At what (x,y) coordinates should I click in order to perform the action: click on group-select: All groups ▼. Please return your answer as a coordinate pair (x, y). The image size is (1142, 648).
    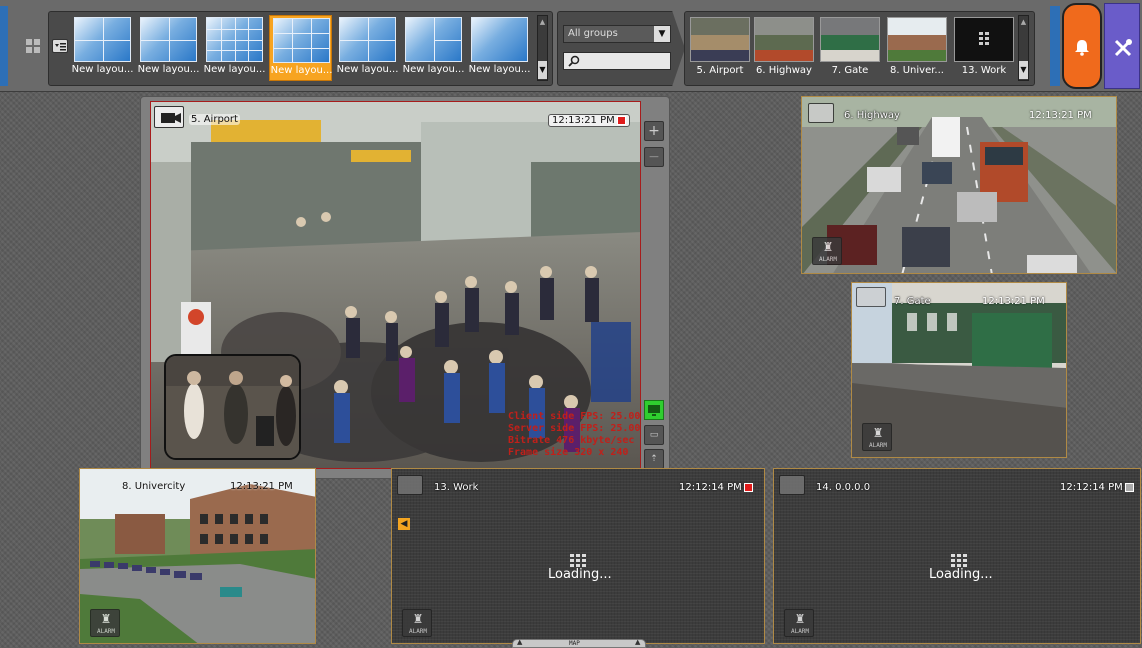
    Looking at the image, I should click on (617, 34).